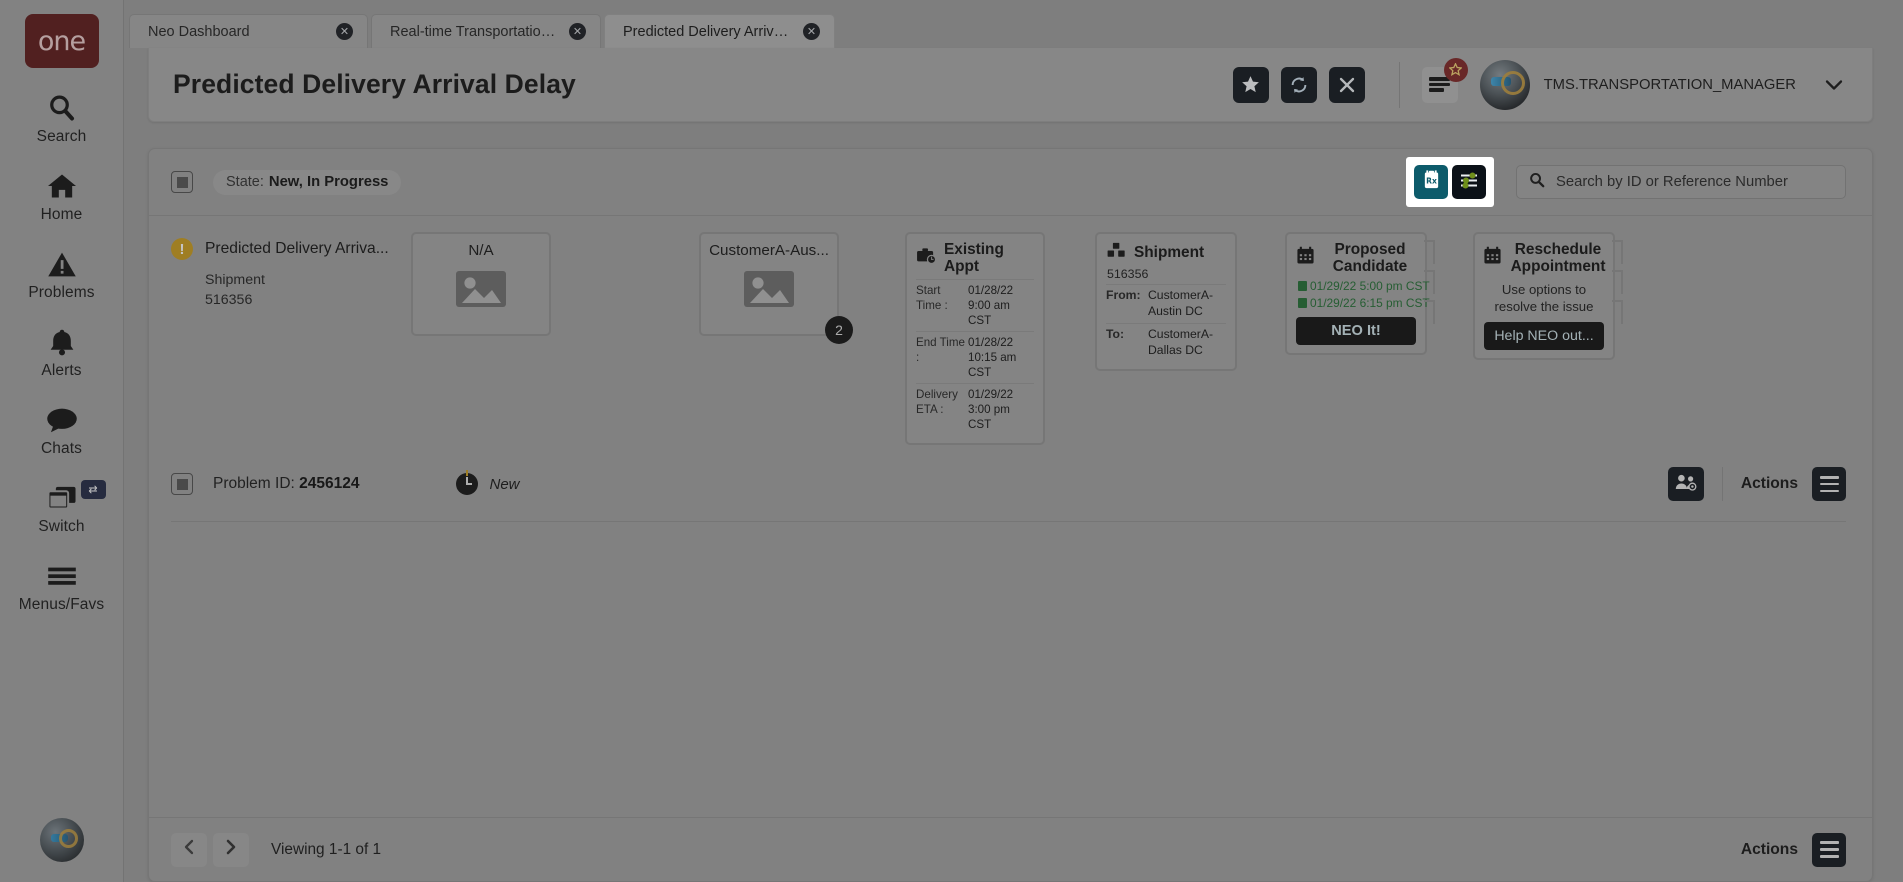 This screenshot has height=882, width=1903. I want to click on candidate-date-2: 01/29/22 6:15 pm CST, so click(1364, 303).